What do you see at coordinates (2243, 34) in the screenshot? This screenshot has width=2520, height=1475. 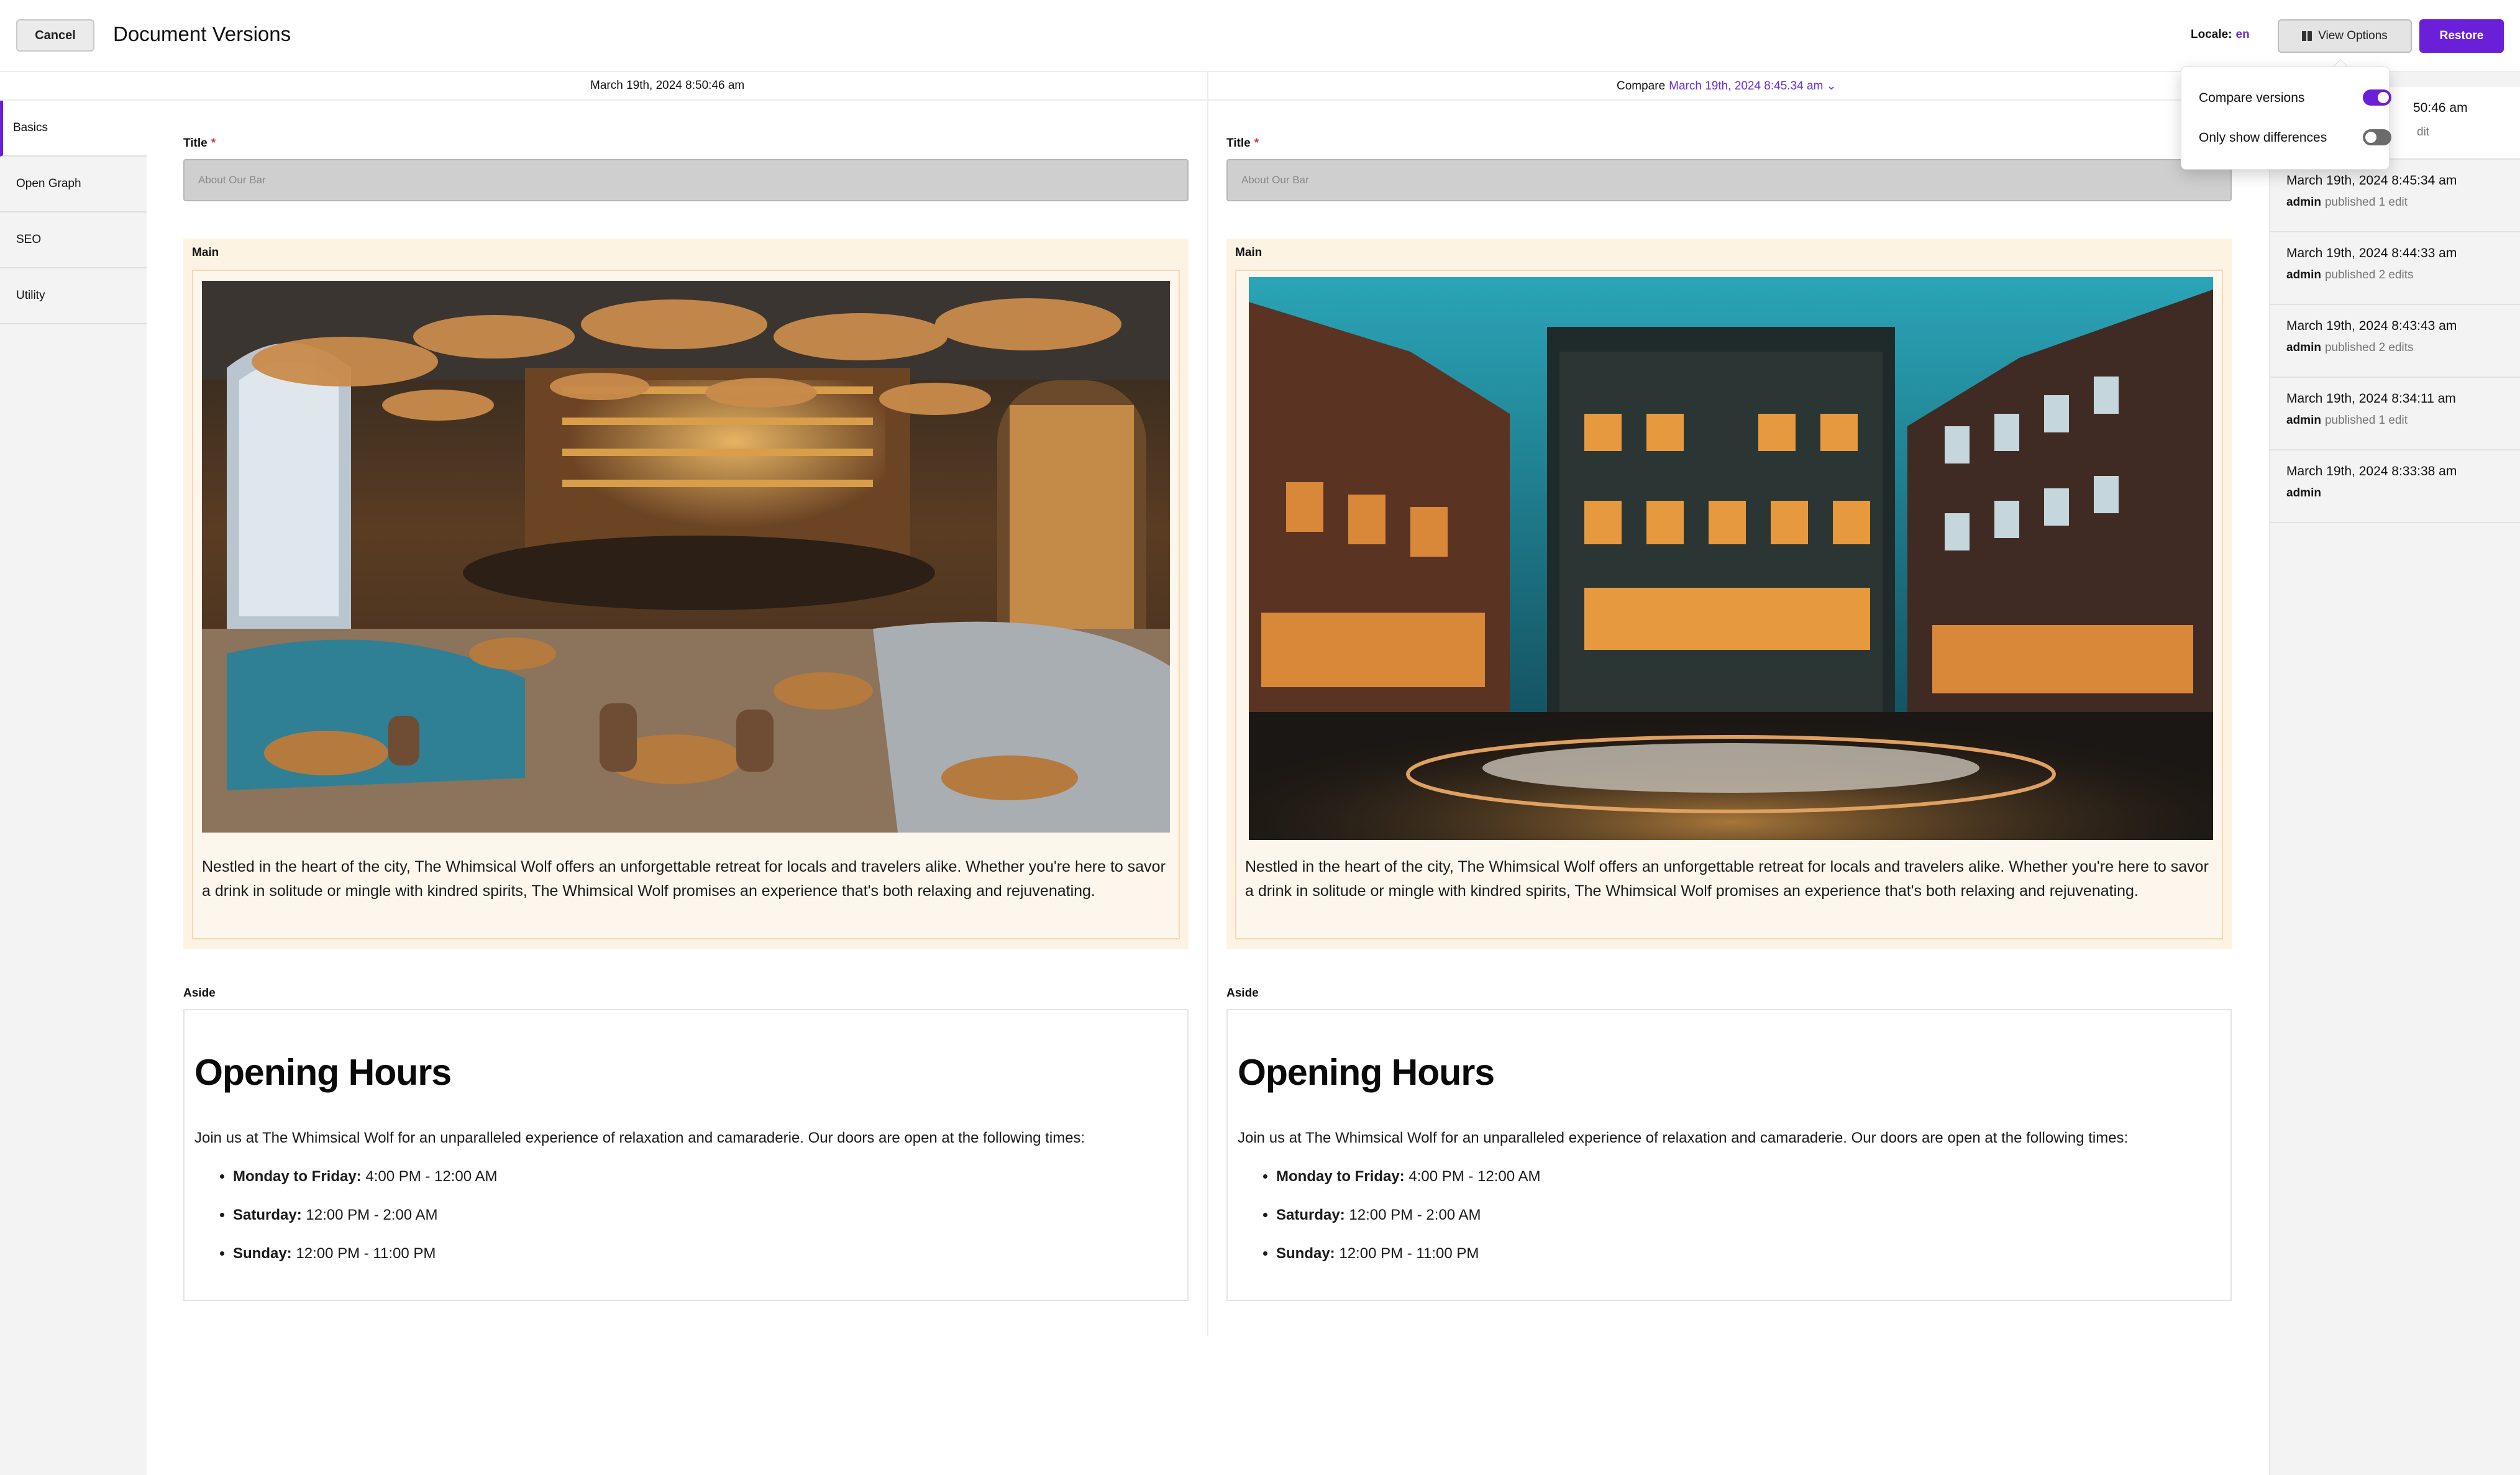 I see `locale-value: en` at bounding box center [2243, 34].